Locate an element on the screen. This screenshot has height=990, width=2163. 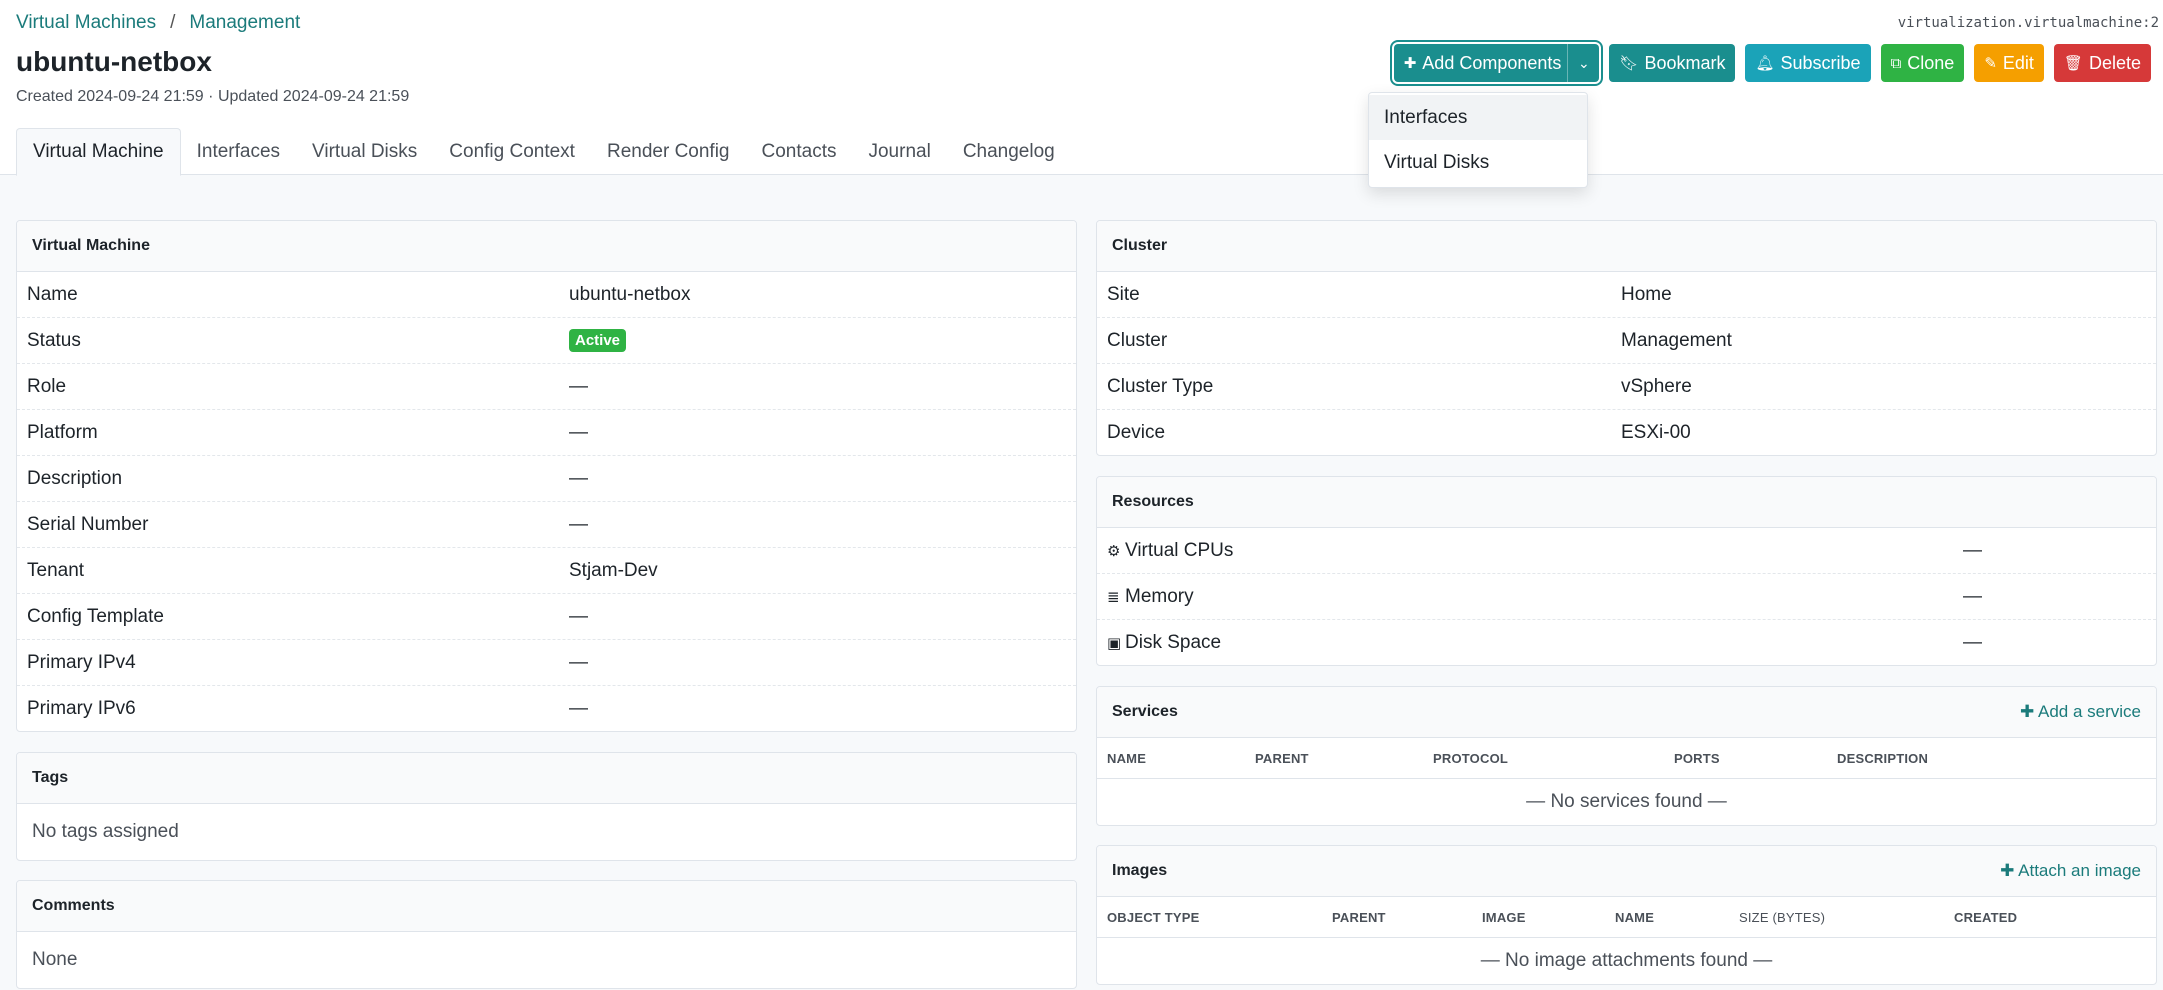
no-tags-text: No tags assigned is located at coordinates (105, 831).